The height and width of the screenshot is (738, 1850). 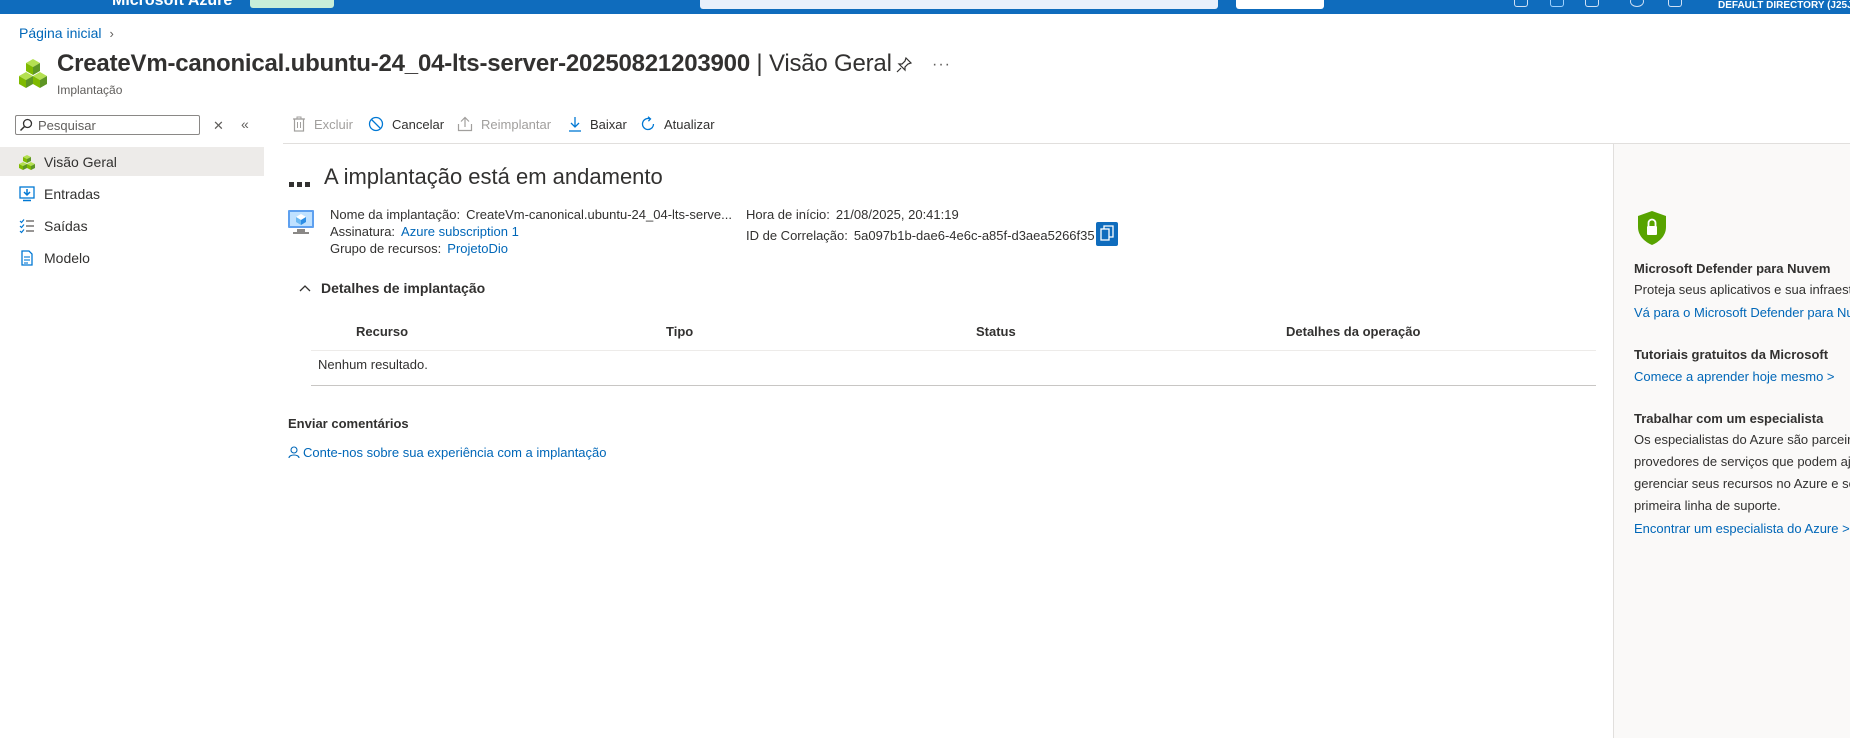 I want to click on page-subtitle: Implantação, so click(x=90, y=90).